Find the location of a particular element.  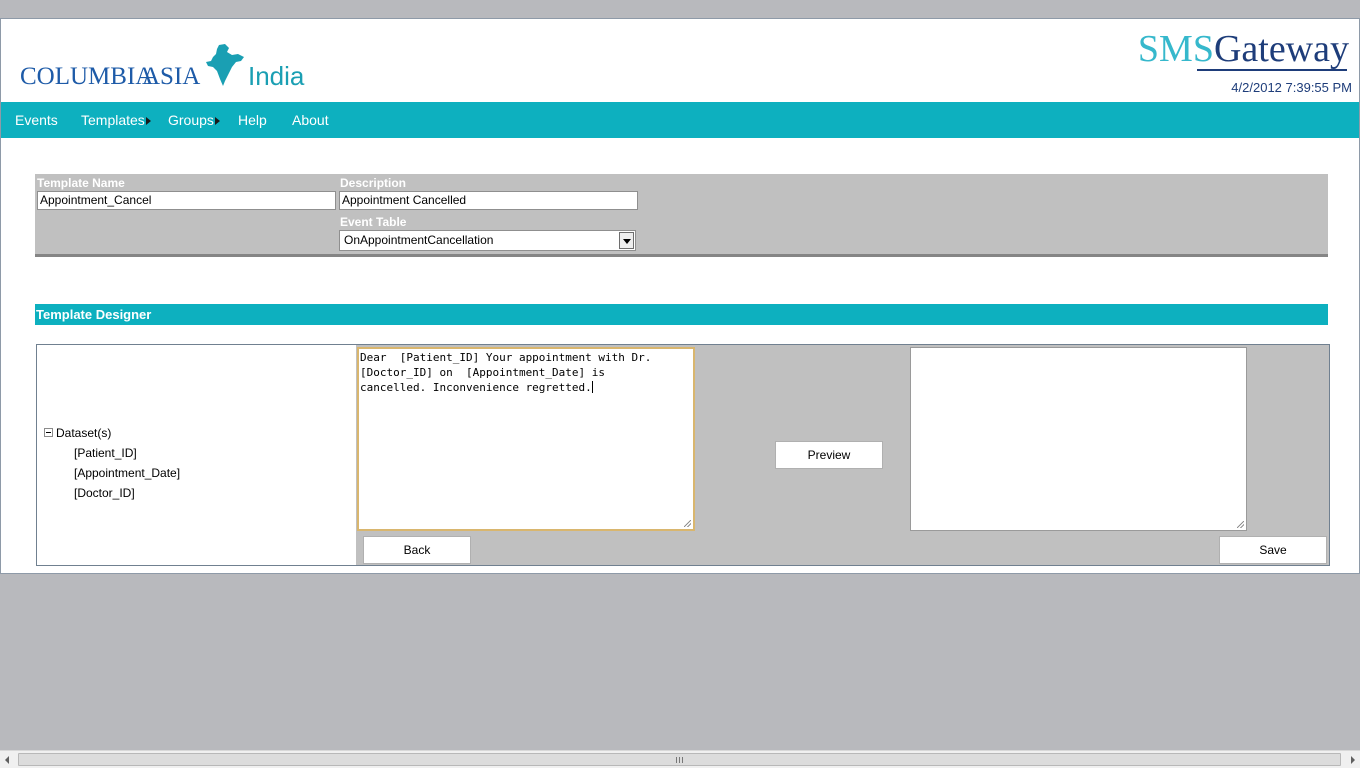

nav-label: Events is located at coordinates (36, 120).